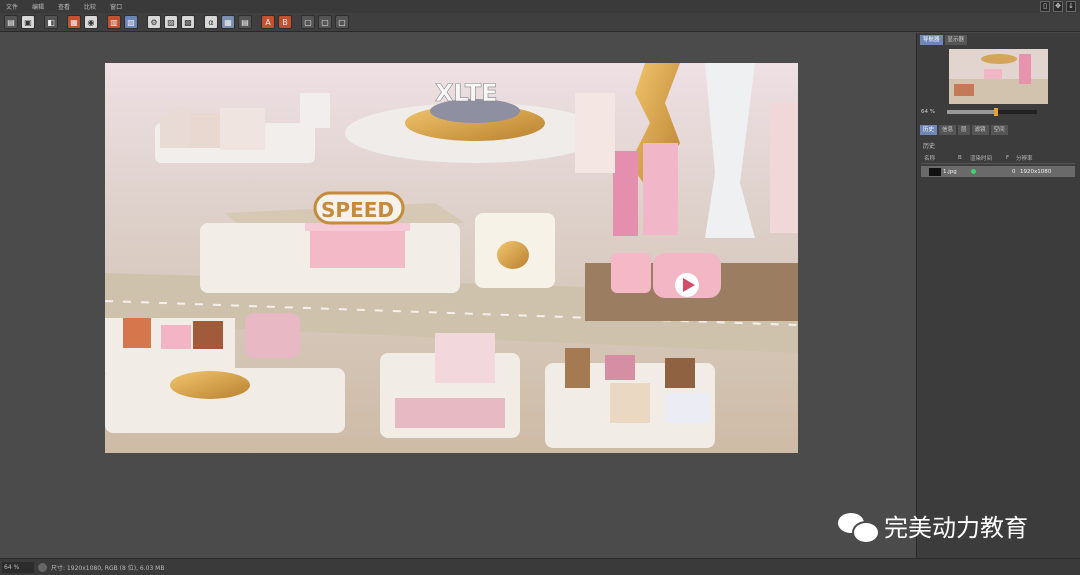 The image size is (1080, 575). I want to click on ab-compare-icon: ▤, so click(245, 22).